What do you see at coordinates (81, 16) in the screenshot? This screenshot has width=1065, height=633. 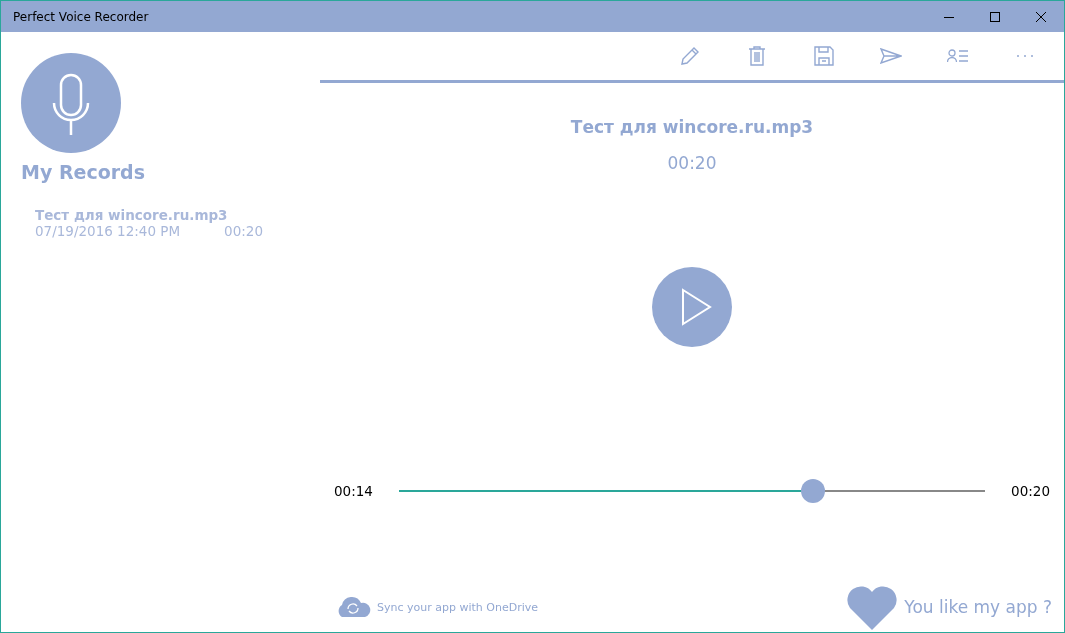 I see `window-title: Perfect Voice Recorder` at bounding box center [81, 16].